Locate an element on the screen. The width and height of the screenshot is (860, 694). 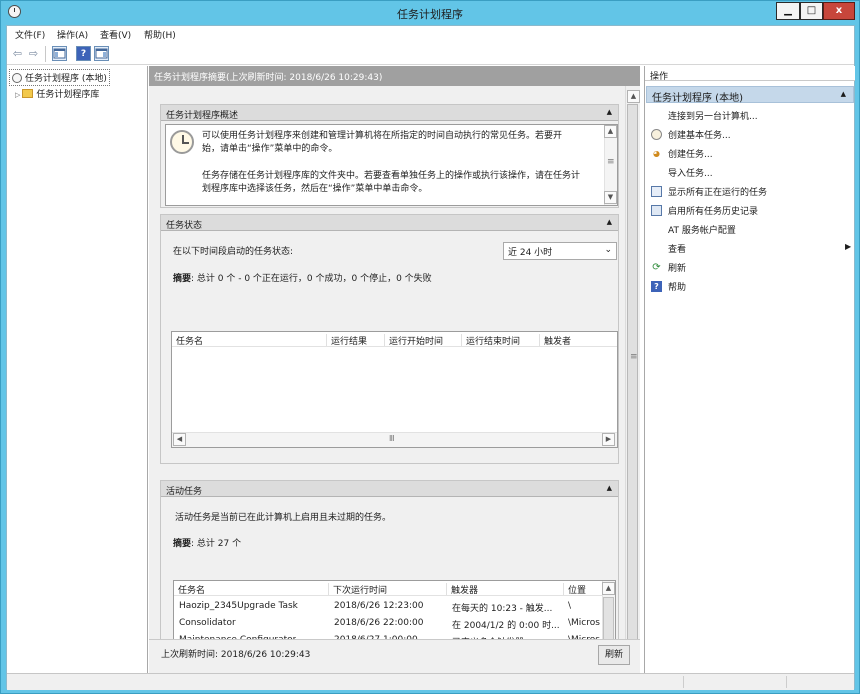
refresh-icon: ⟳ is located at coordinates (656, 267).